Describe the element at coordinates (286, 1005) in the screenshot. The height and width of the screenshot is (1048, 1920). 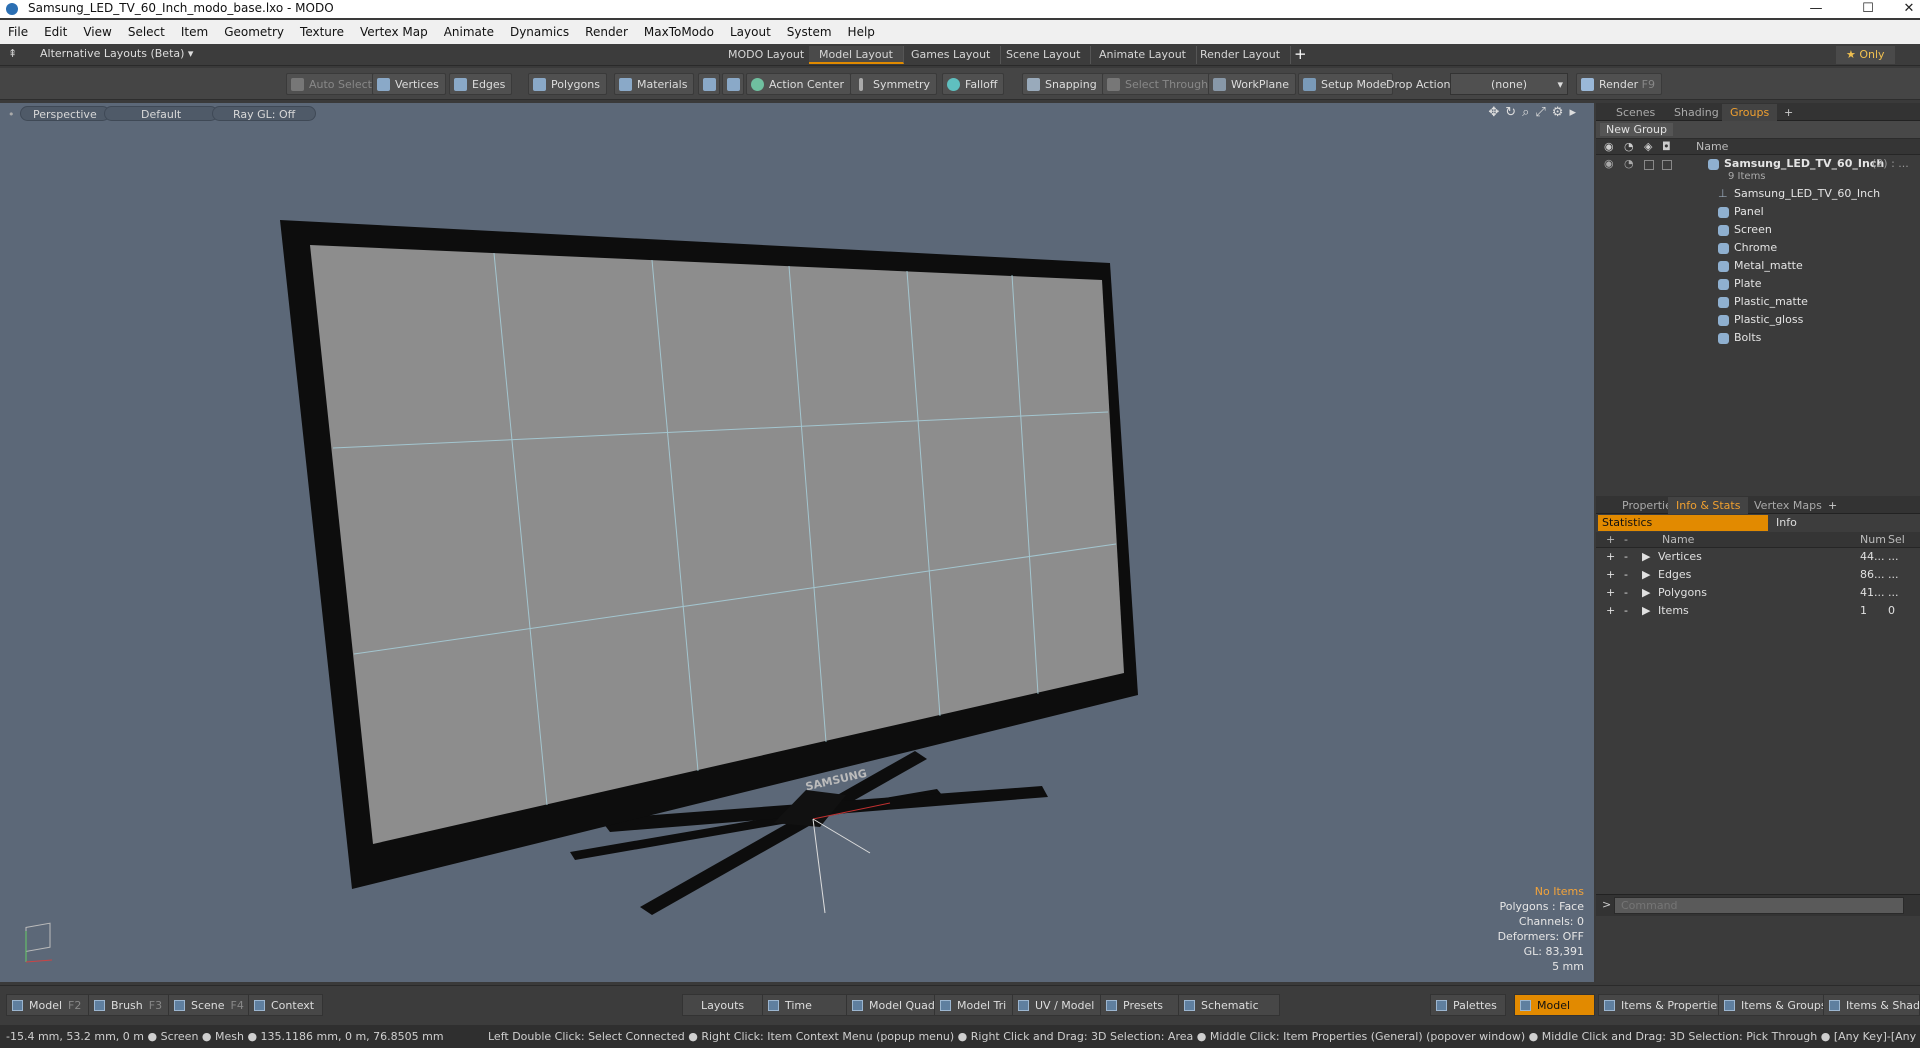
I see `context-button: Context` at that location.